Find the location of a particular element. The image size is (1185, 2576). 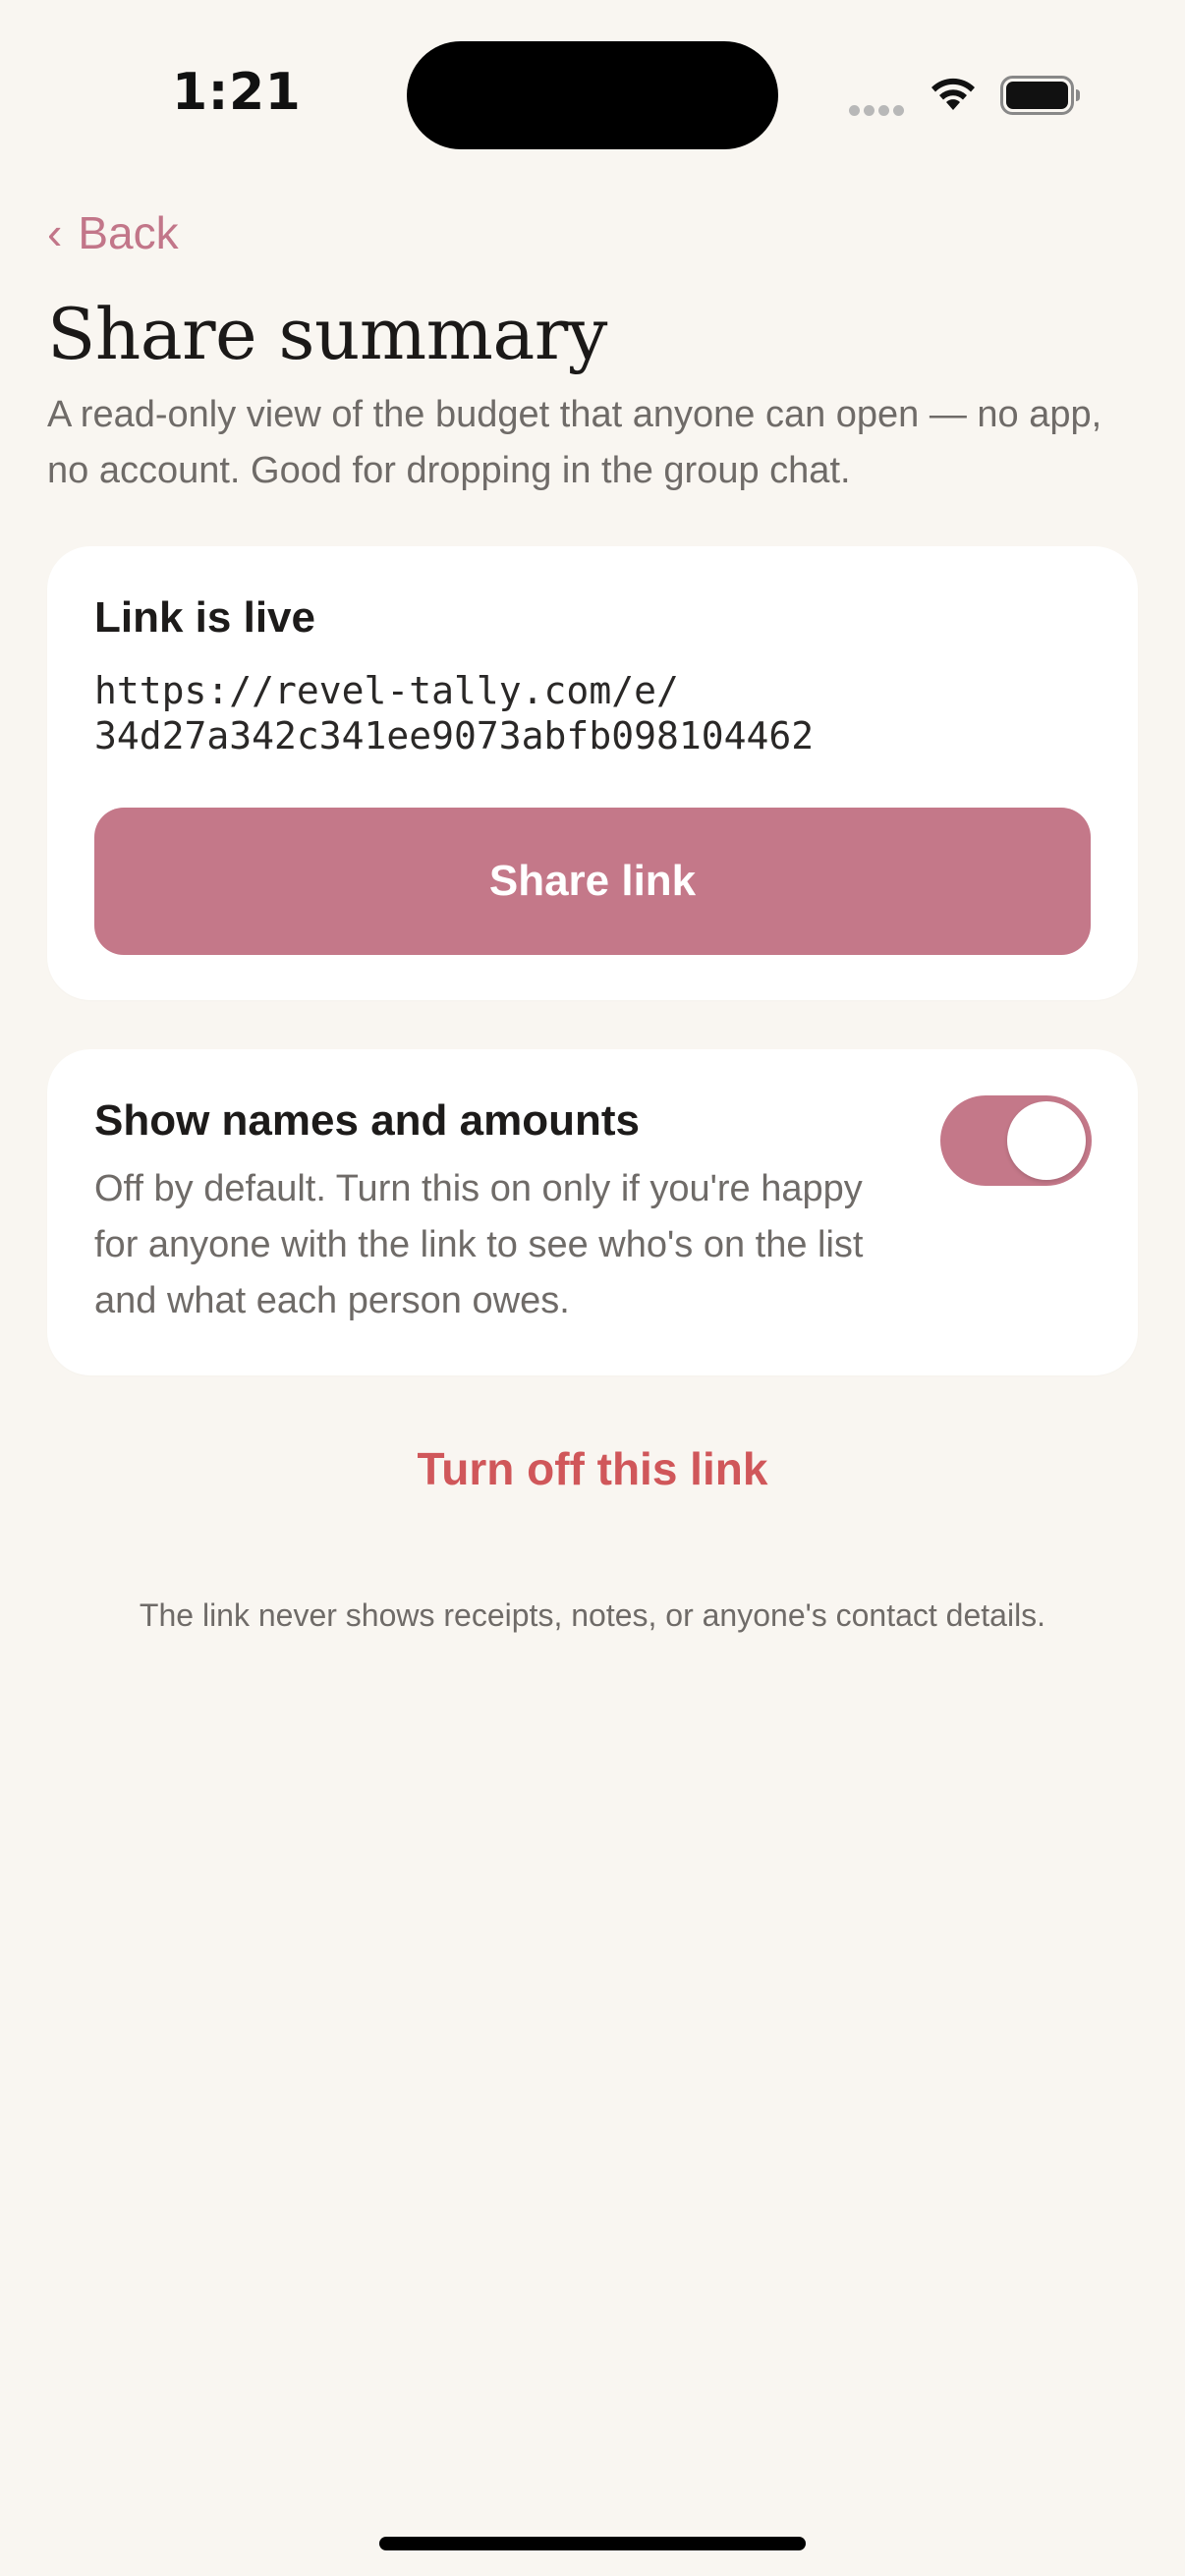

toggle-knob is located at coordinates (1046, 1140).